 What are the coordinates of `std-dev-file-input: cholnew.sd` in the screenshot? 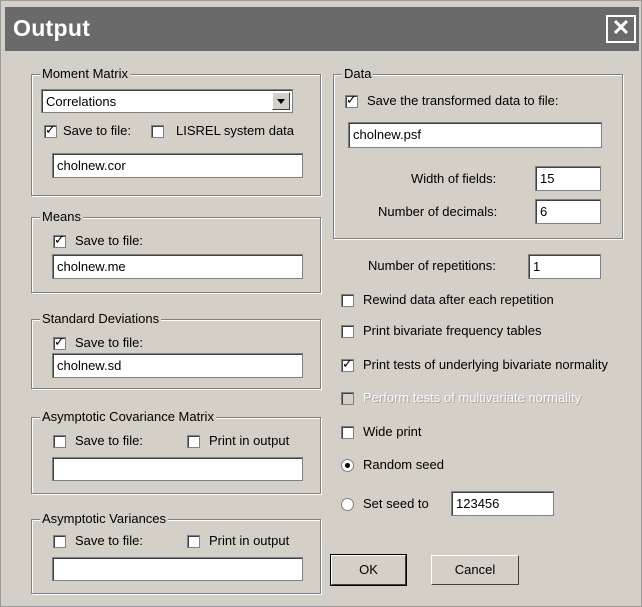 It's located at (177, 365).